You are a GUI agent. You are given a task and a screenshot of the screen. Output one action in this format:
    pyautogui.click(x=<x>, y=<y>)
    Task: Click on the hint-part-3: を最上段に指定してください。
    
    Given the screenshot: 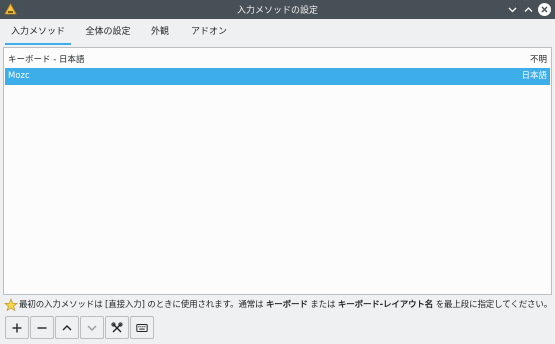 What is the action you would take?
    pyautogui.click(x=494, y=305)
    